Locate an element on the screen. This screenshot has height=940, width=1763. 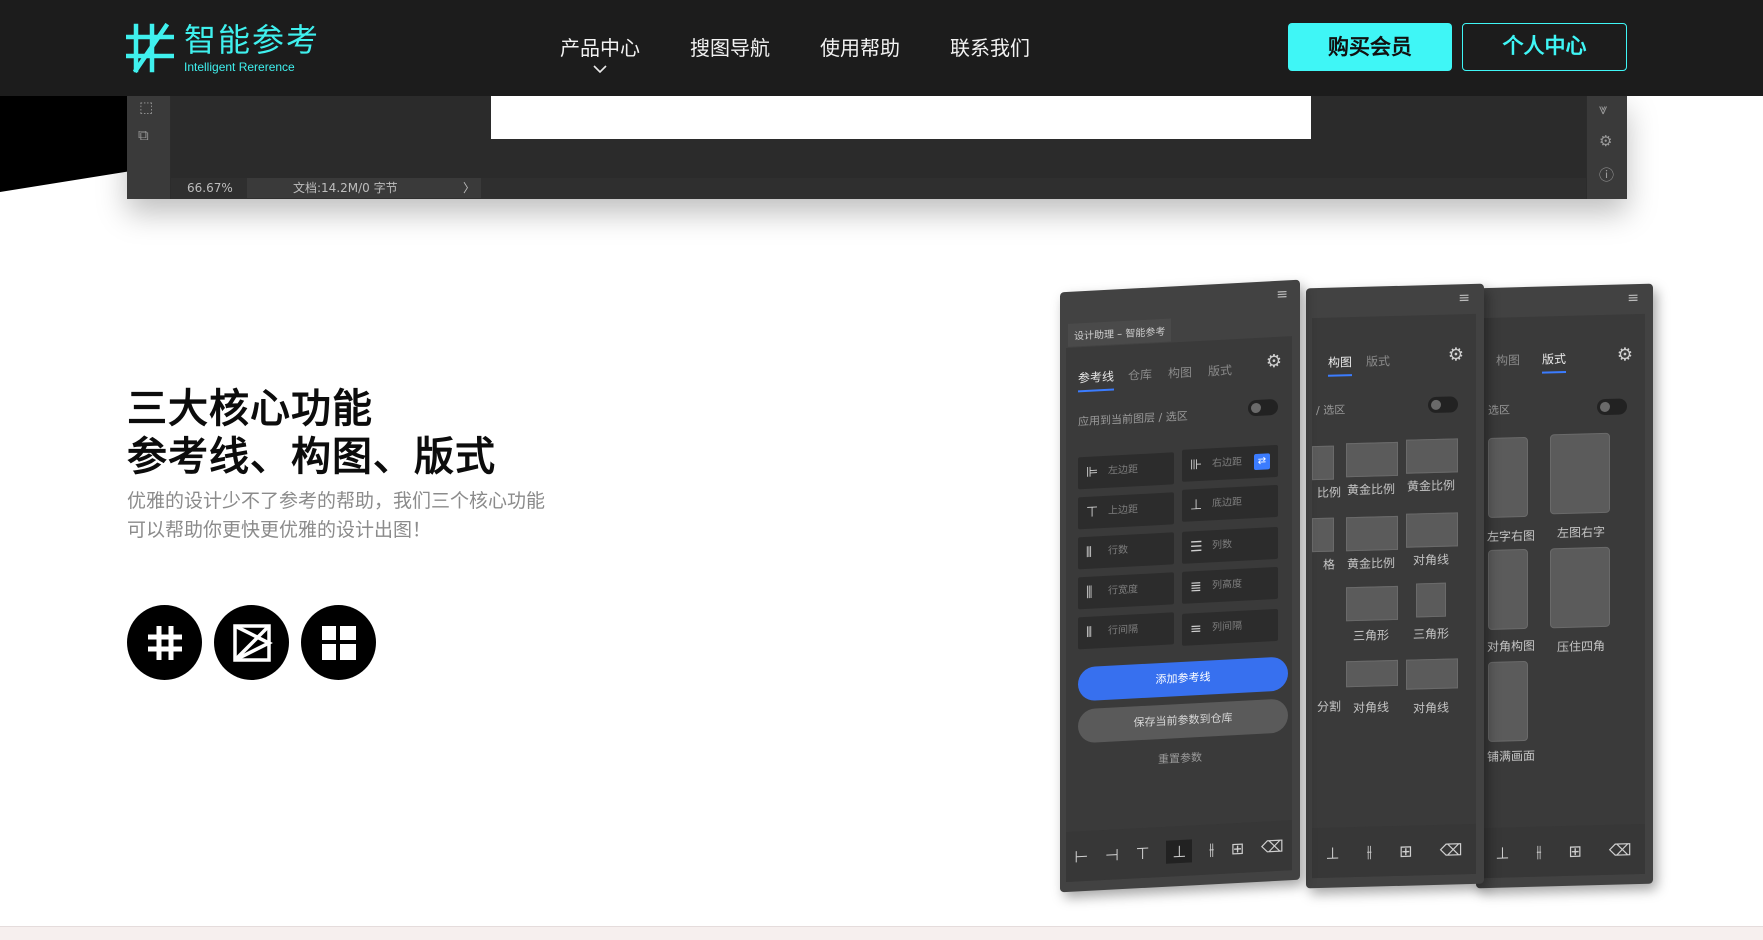
align-right-icon: ⊣ is located at coordinates (1112, 855).